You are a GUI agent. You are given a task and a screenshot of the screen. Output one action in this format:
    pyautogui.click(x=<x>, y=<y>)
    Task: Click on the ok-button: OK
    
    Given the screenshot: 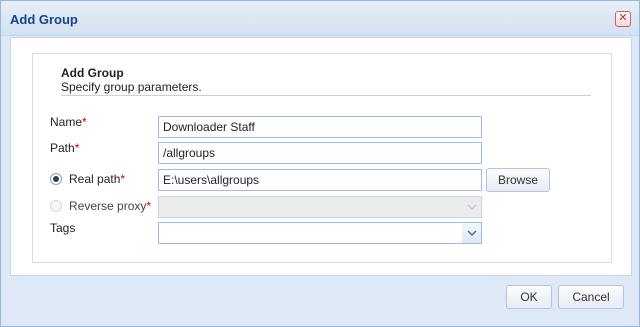 What is the action you would take?
    pyautogui.click(x=529, y=297)
    